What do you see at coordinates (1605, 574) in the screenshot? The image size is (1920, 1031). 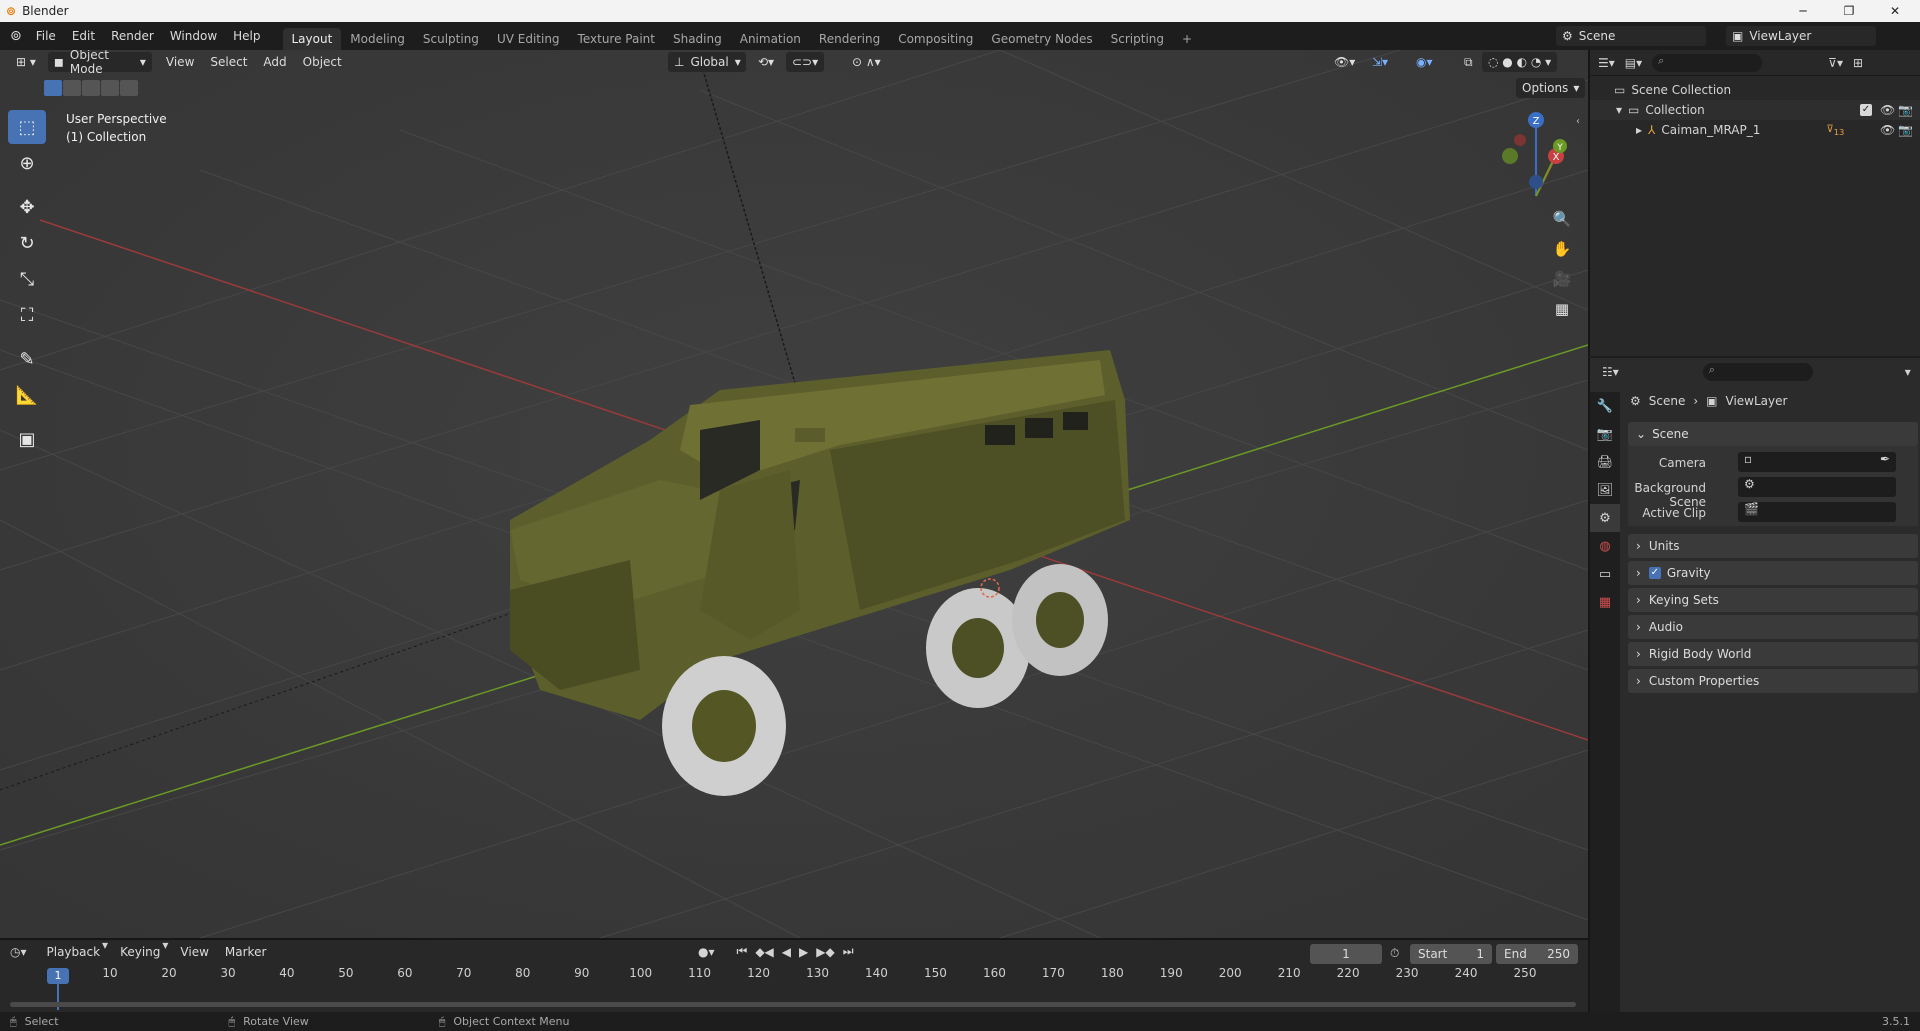 I see `collection-tab-icon: ▭` at bounding box center [1605, 574].